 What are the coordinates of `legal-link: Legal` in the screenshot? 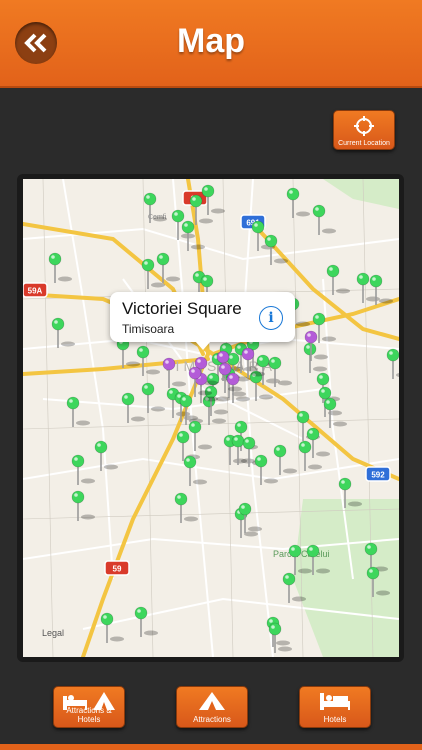 It's located at (53, 633).